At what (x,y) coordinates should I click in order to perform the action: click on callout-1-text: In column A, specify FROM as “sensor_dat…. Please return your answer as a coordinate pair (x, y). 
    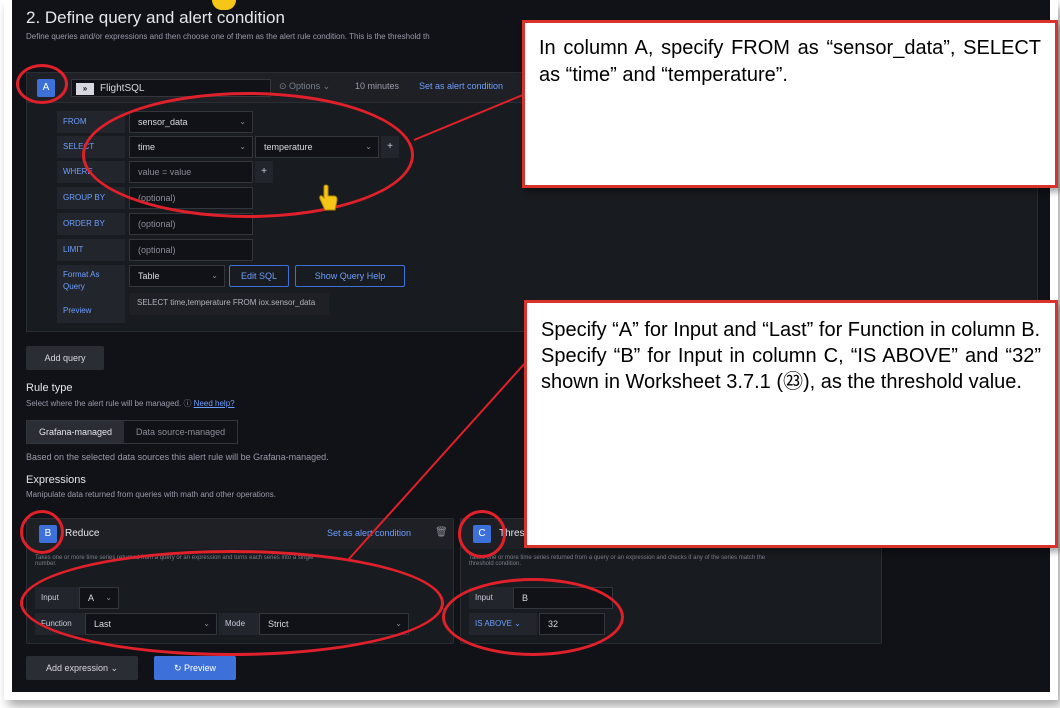
    Looking at the image, I should click on (790, 61).